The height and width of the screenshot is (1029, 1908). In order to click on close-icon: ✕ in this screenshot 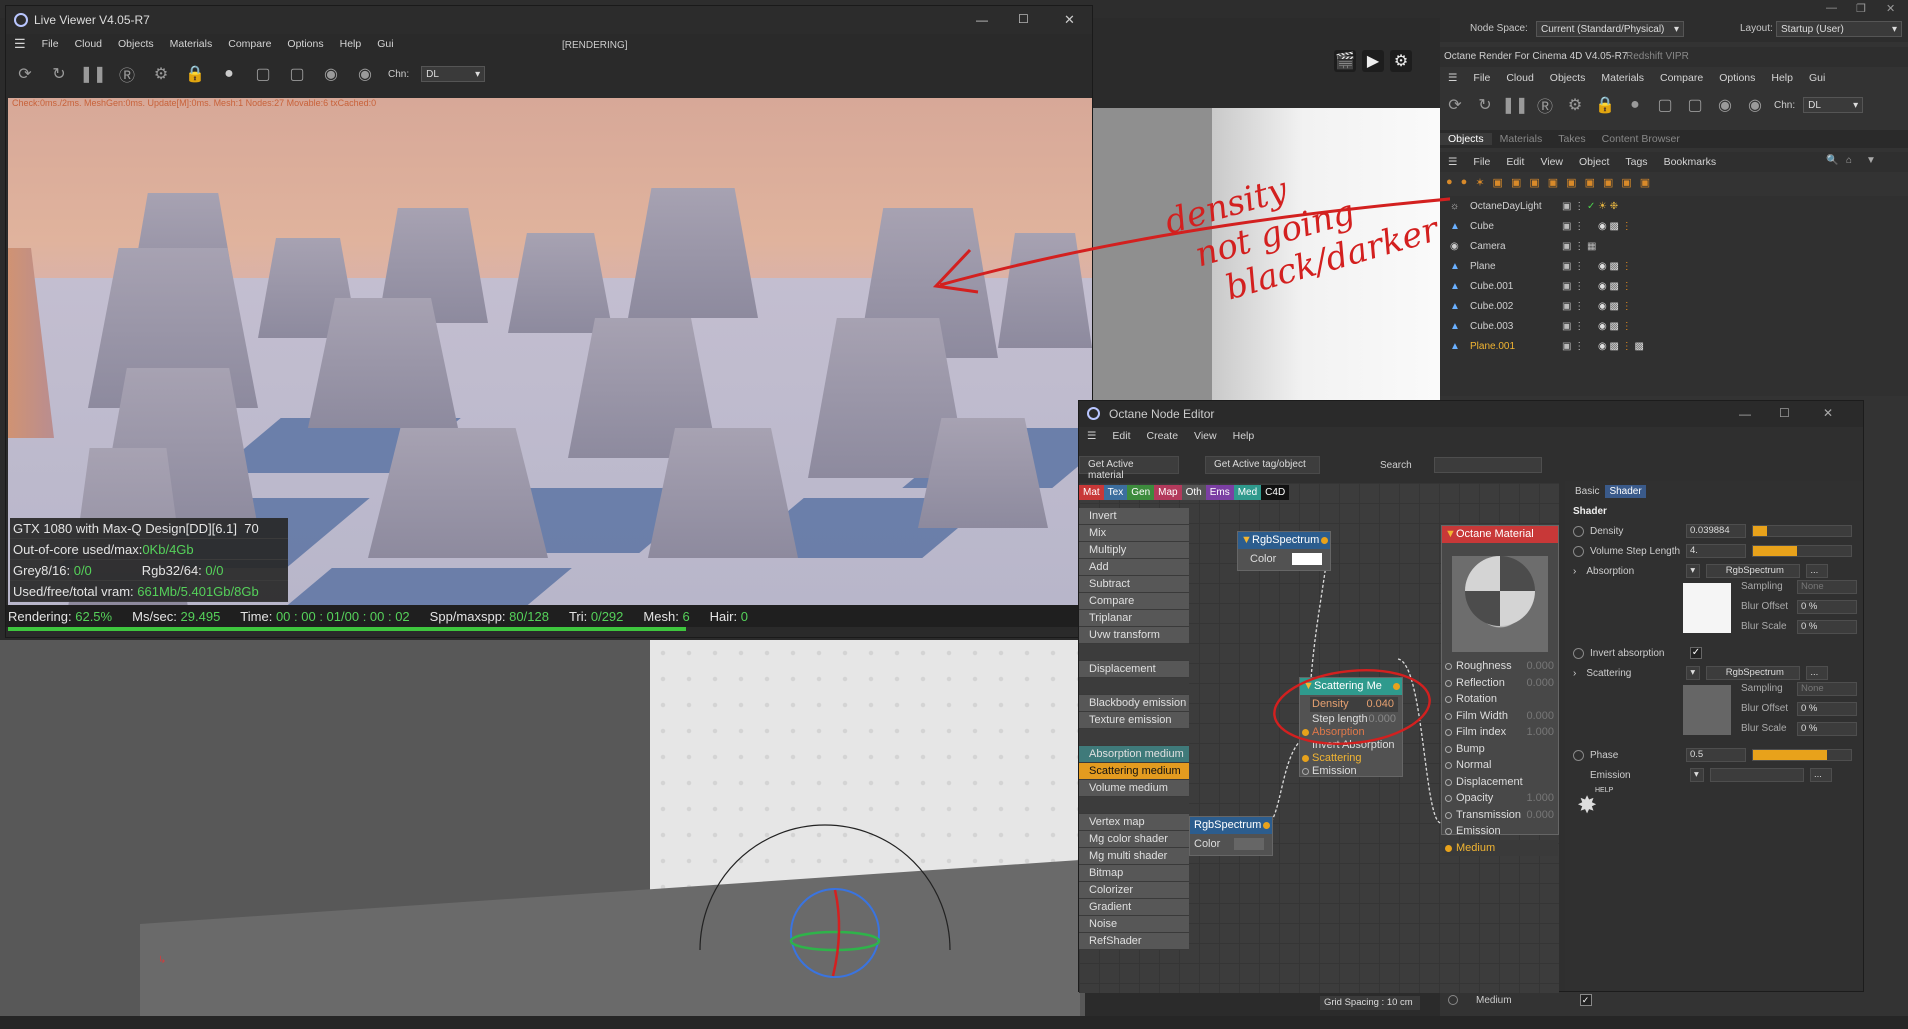, I will do `click(1069, 20)`.